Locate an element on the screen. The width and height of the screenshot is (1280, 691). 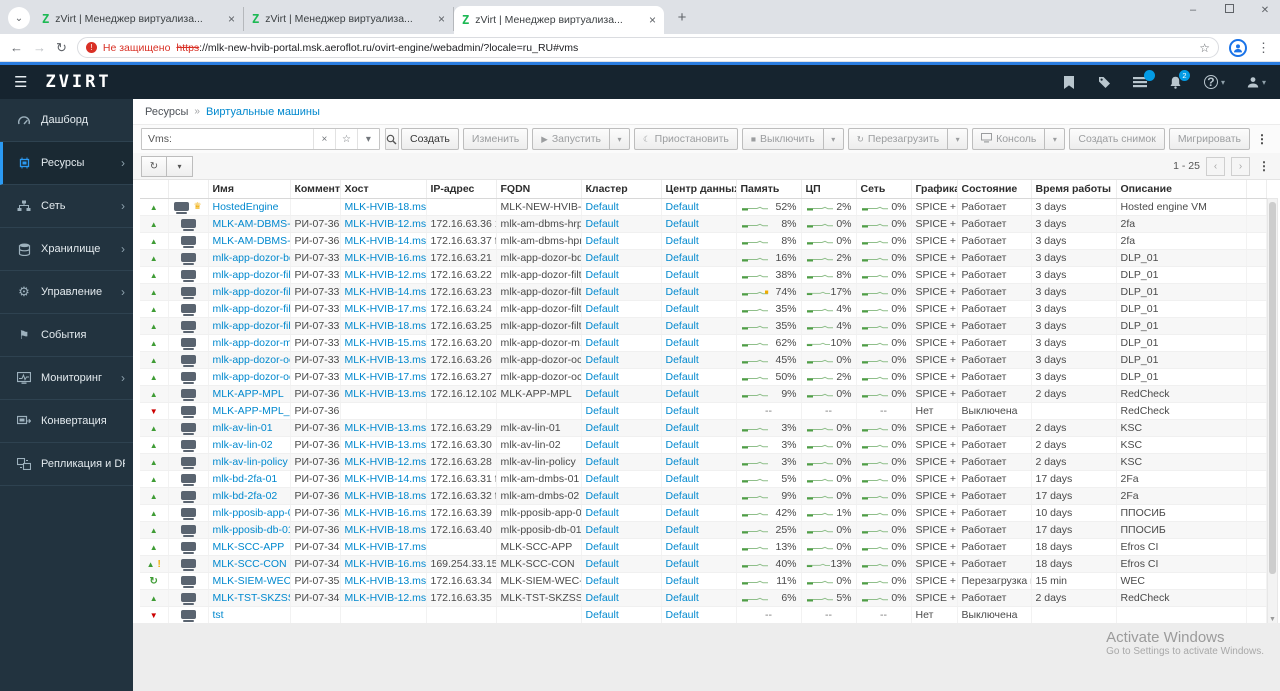
vm-name-link: mlk-bd-2fa-01 is located at coordinates (245, 479).